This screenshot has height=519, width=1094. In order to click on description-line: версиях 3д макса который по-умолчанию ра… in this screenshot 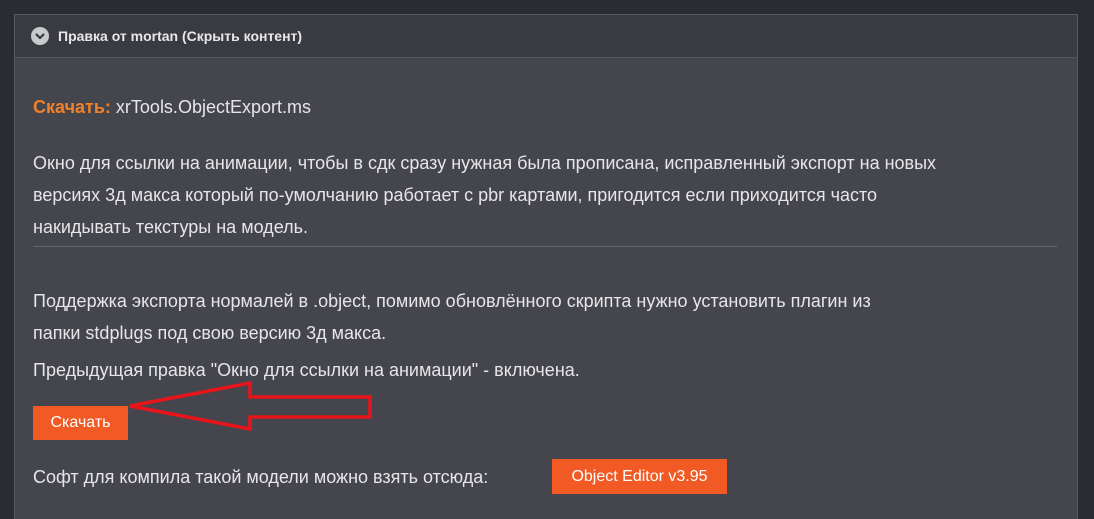, I will do `click(455, 195)`.